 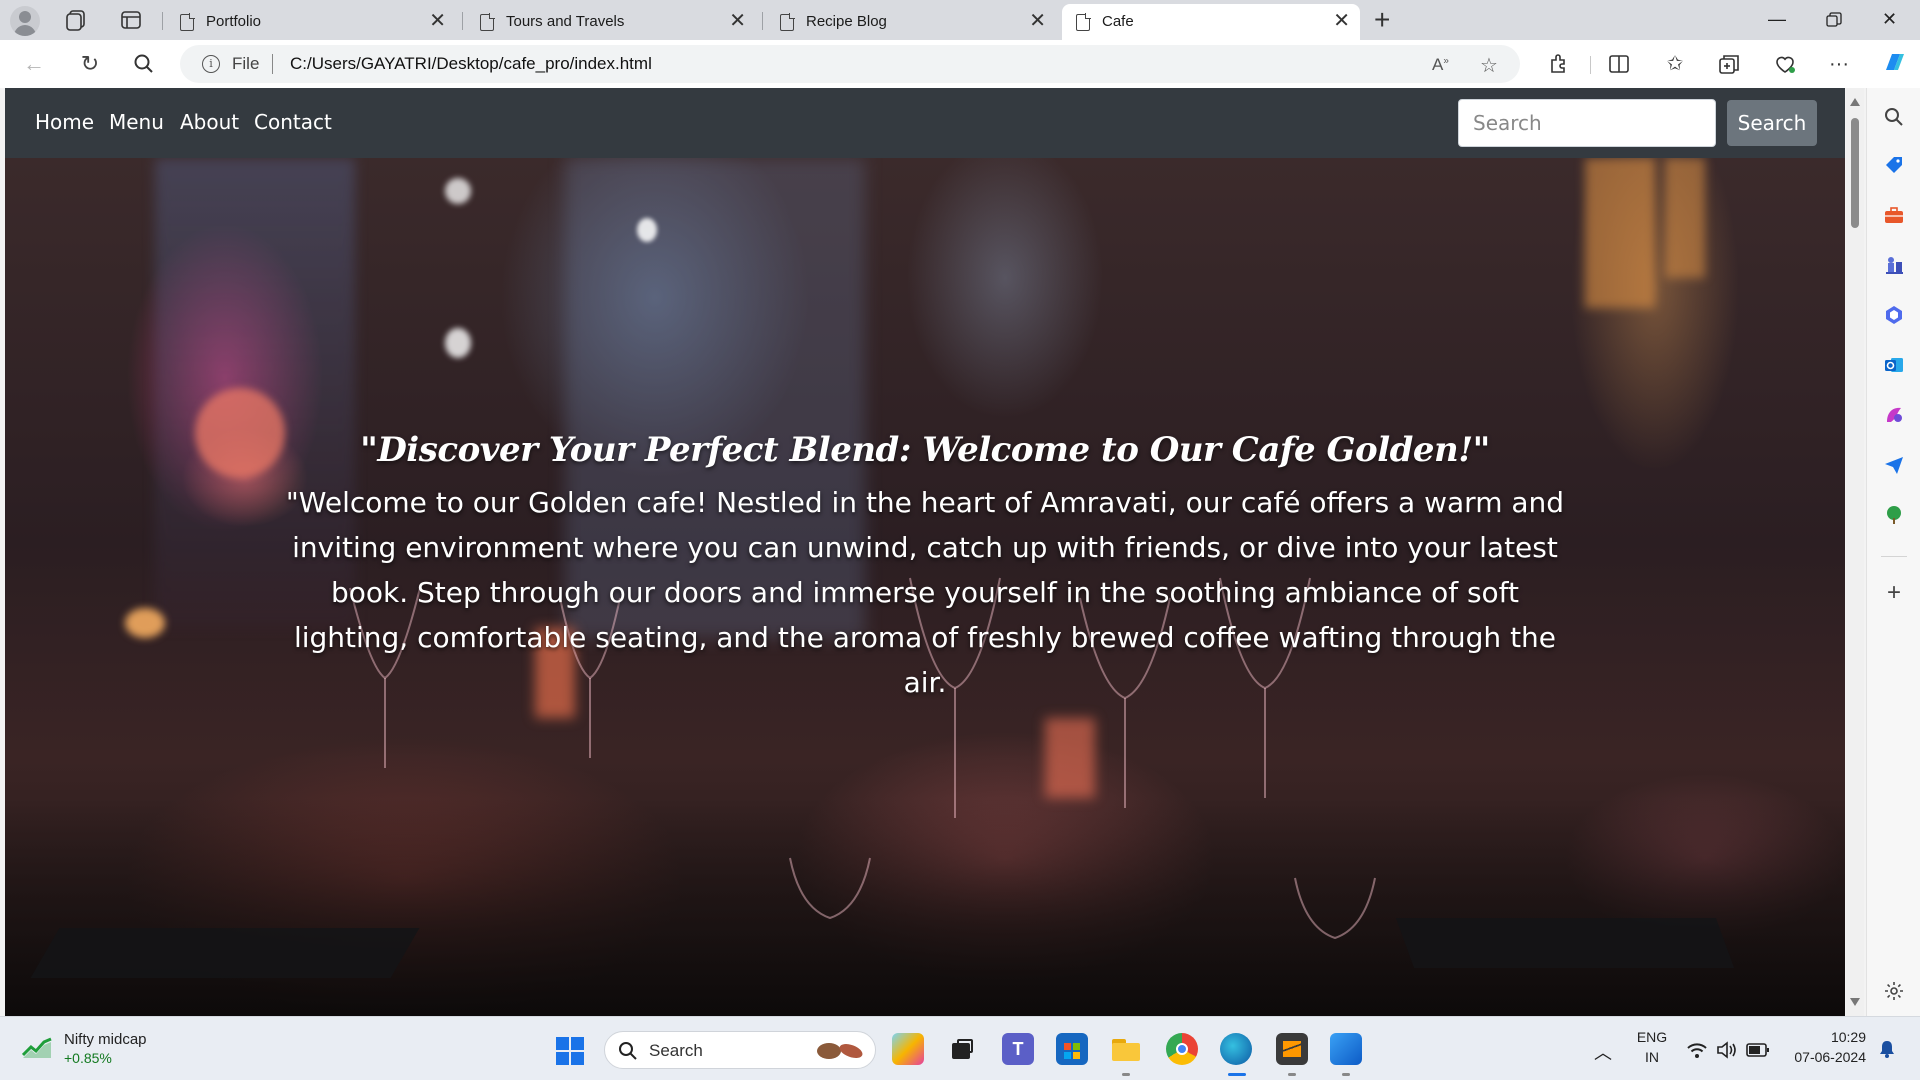 What do you see at coordinates (1440, 65) in the screenshot?
I see `read-aloud-icon: A»` at bounding box center [1440, 65].